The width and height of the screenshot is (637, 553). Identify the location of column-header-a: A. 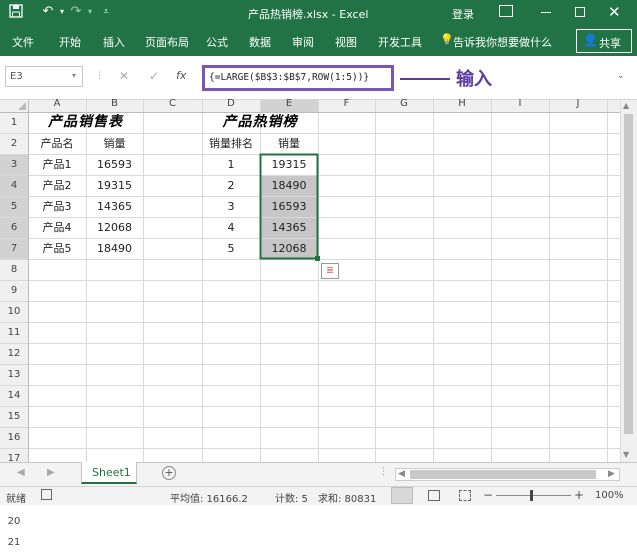
(57, 104).